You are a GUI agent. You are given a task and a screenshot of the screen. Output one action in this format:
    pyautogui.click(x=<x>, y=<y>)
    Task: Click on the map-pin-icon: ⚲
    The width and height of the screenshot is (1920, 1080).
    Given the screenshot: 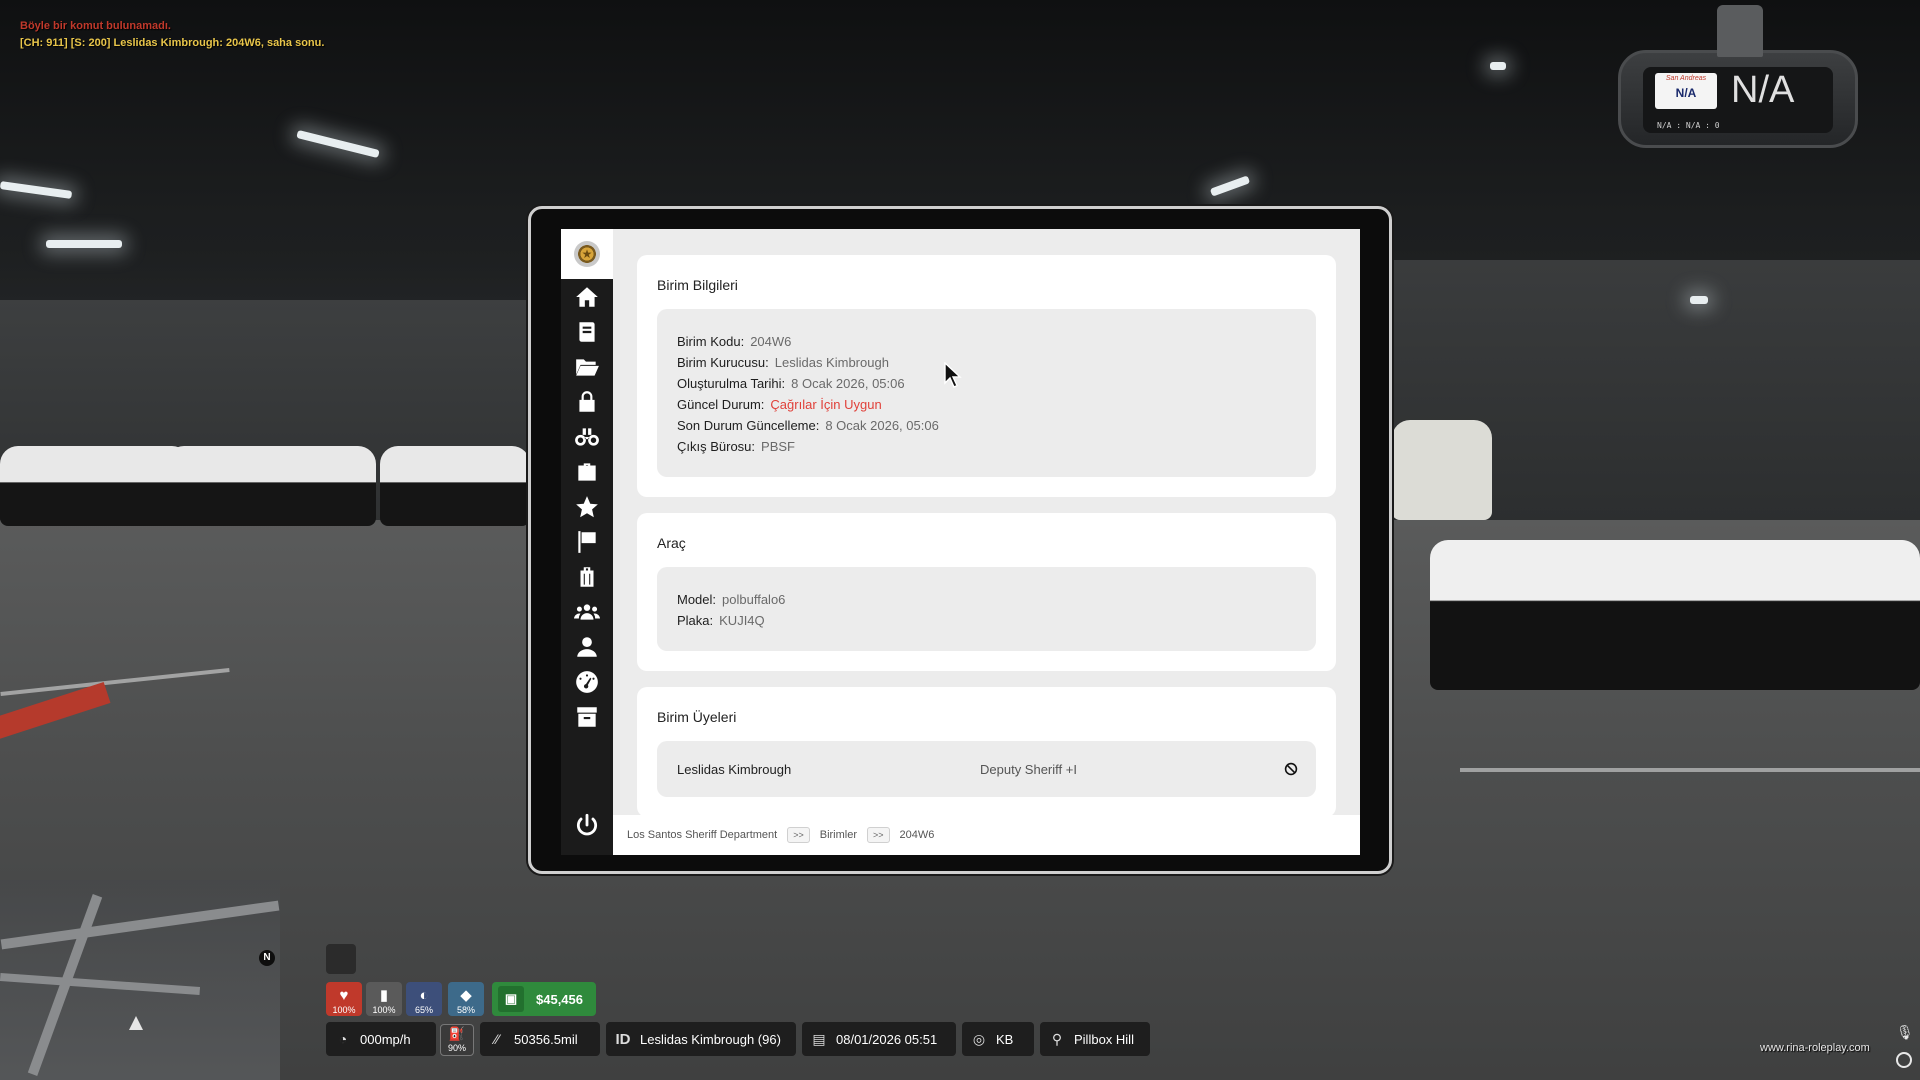 What is the action you would take?
    pyautogui.click(x=1057, y=1038)
    